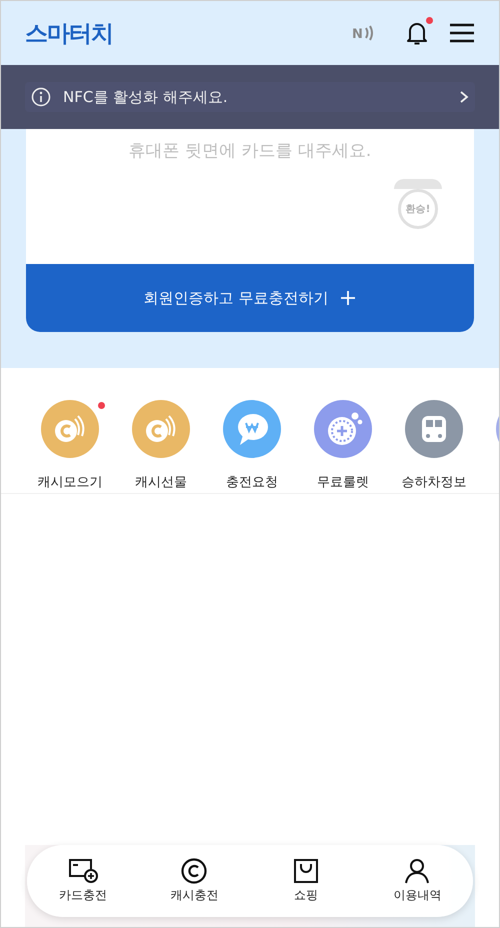  I want to click on nav-tab: 캐시충전, so click(194, 881).